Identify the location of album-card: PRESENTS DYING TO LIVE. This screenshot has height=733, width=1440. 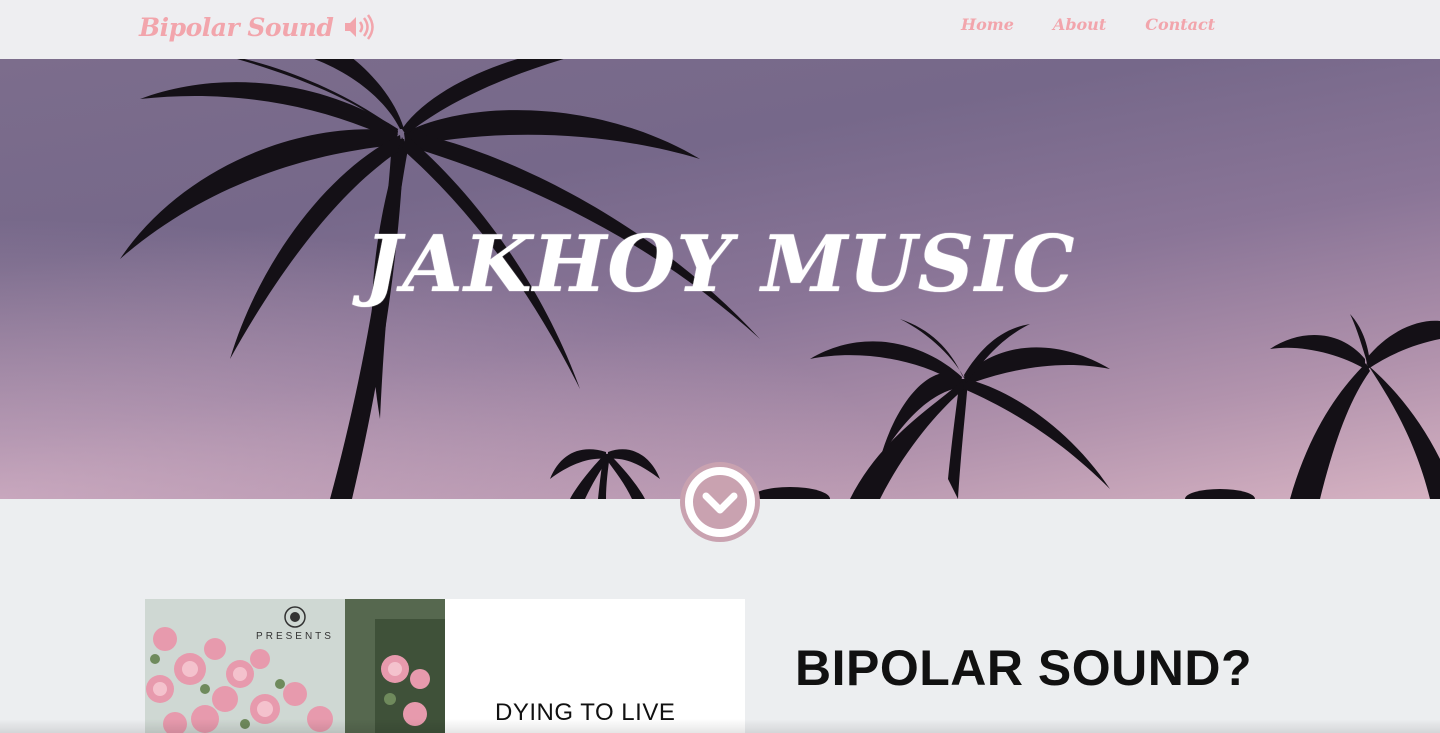
(445, 666).